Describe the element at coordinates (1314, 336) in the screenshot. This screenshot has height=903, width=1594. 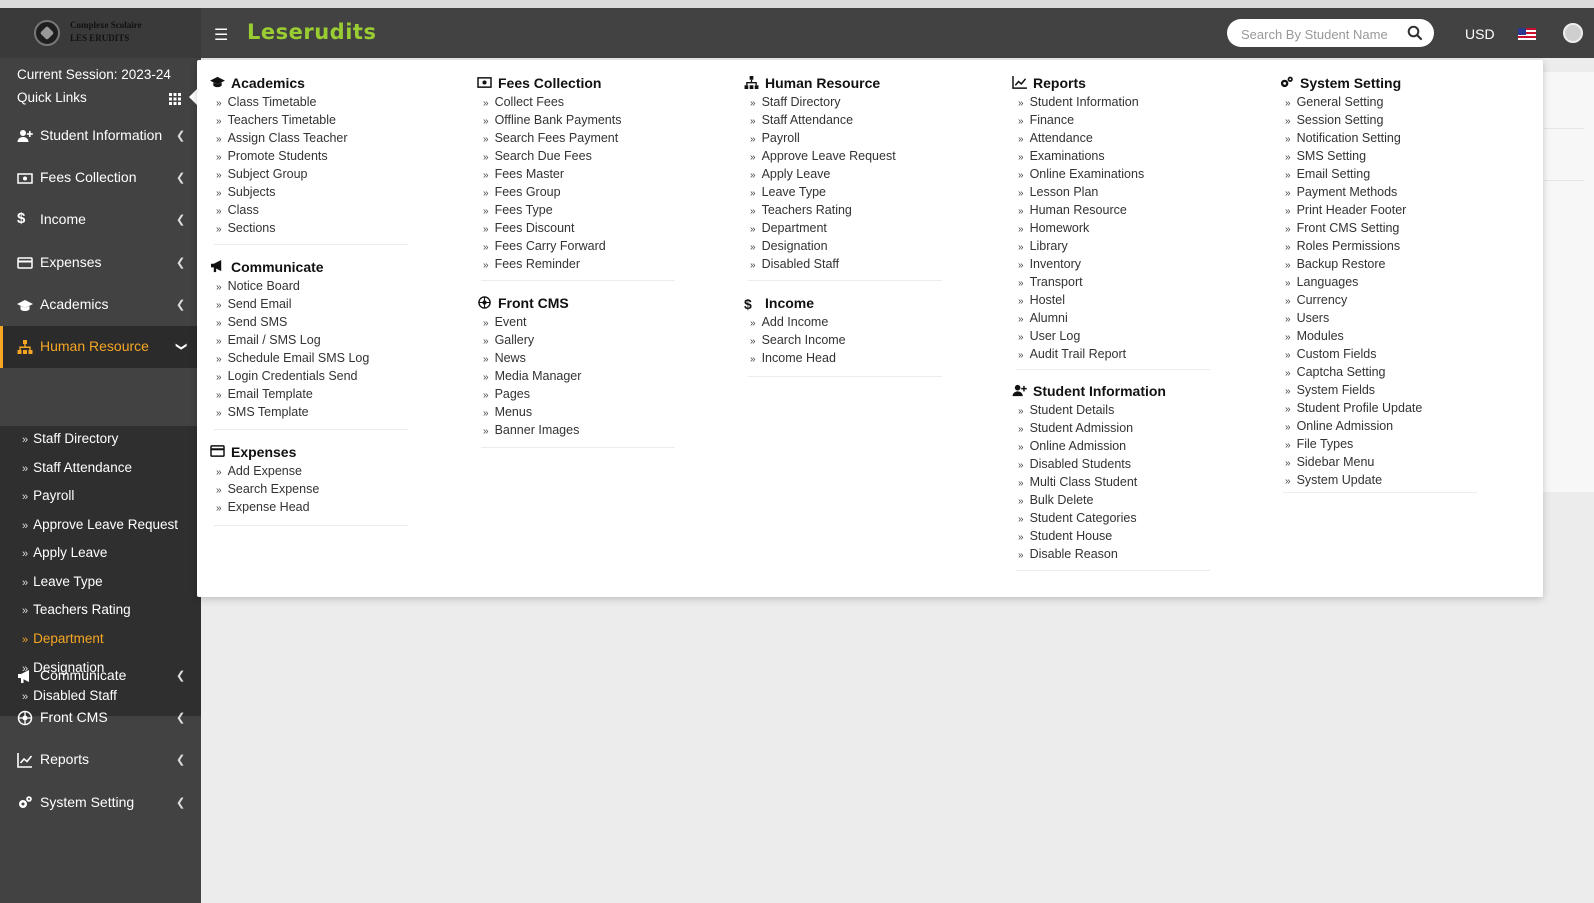
I see `link-modules: » Modules` at that location.